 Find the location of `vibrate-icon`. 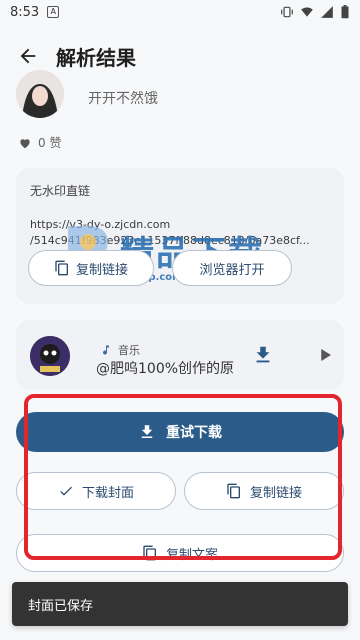

vibrate-icon is located at coordinates (287, 12).